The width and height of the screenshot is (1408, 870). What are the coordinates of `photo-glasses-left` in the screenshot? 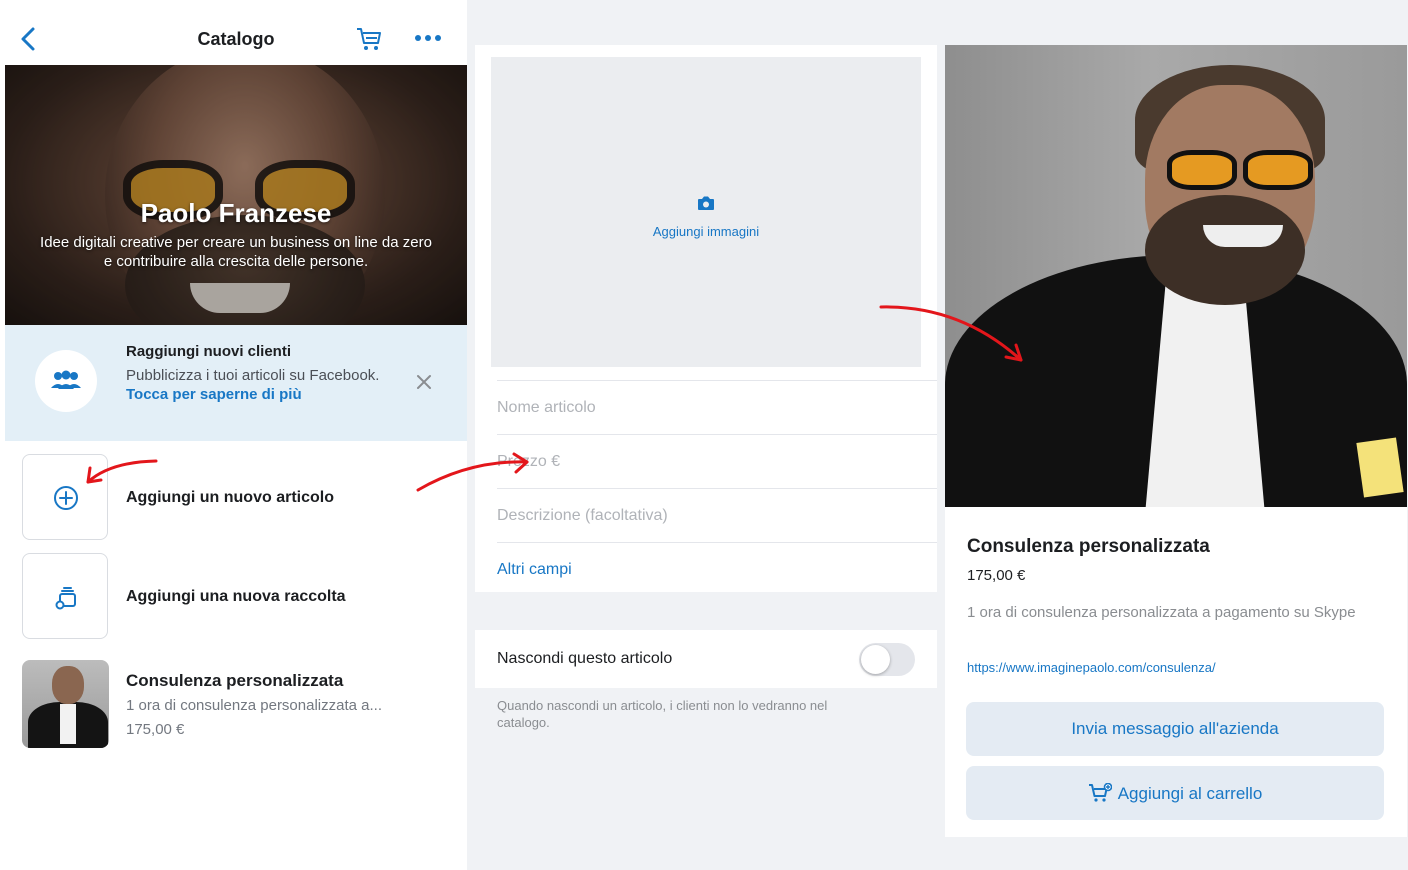 It's located at (1202, 170).